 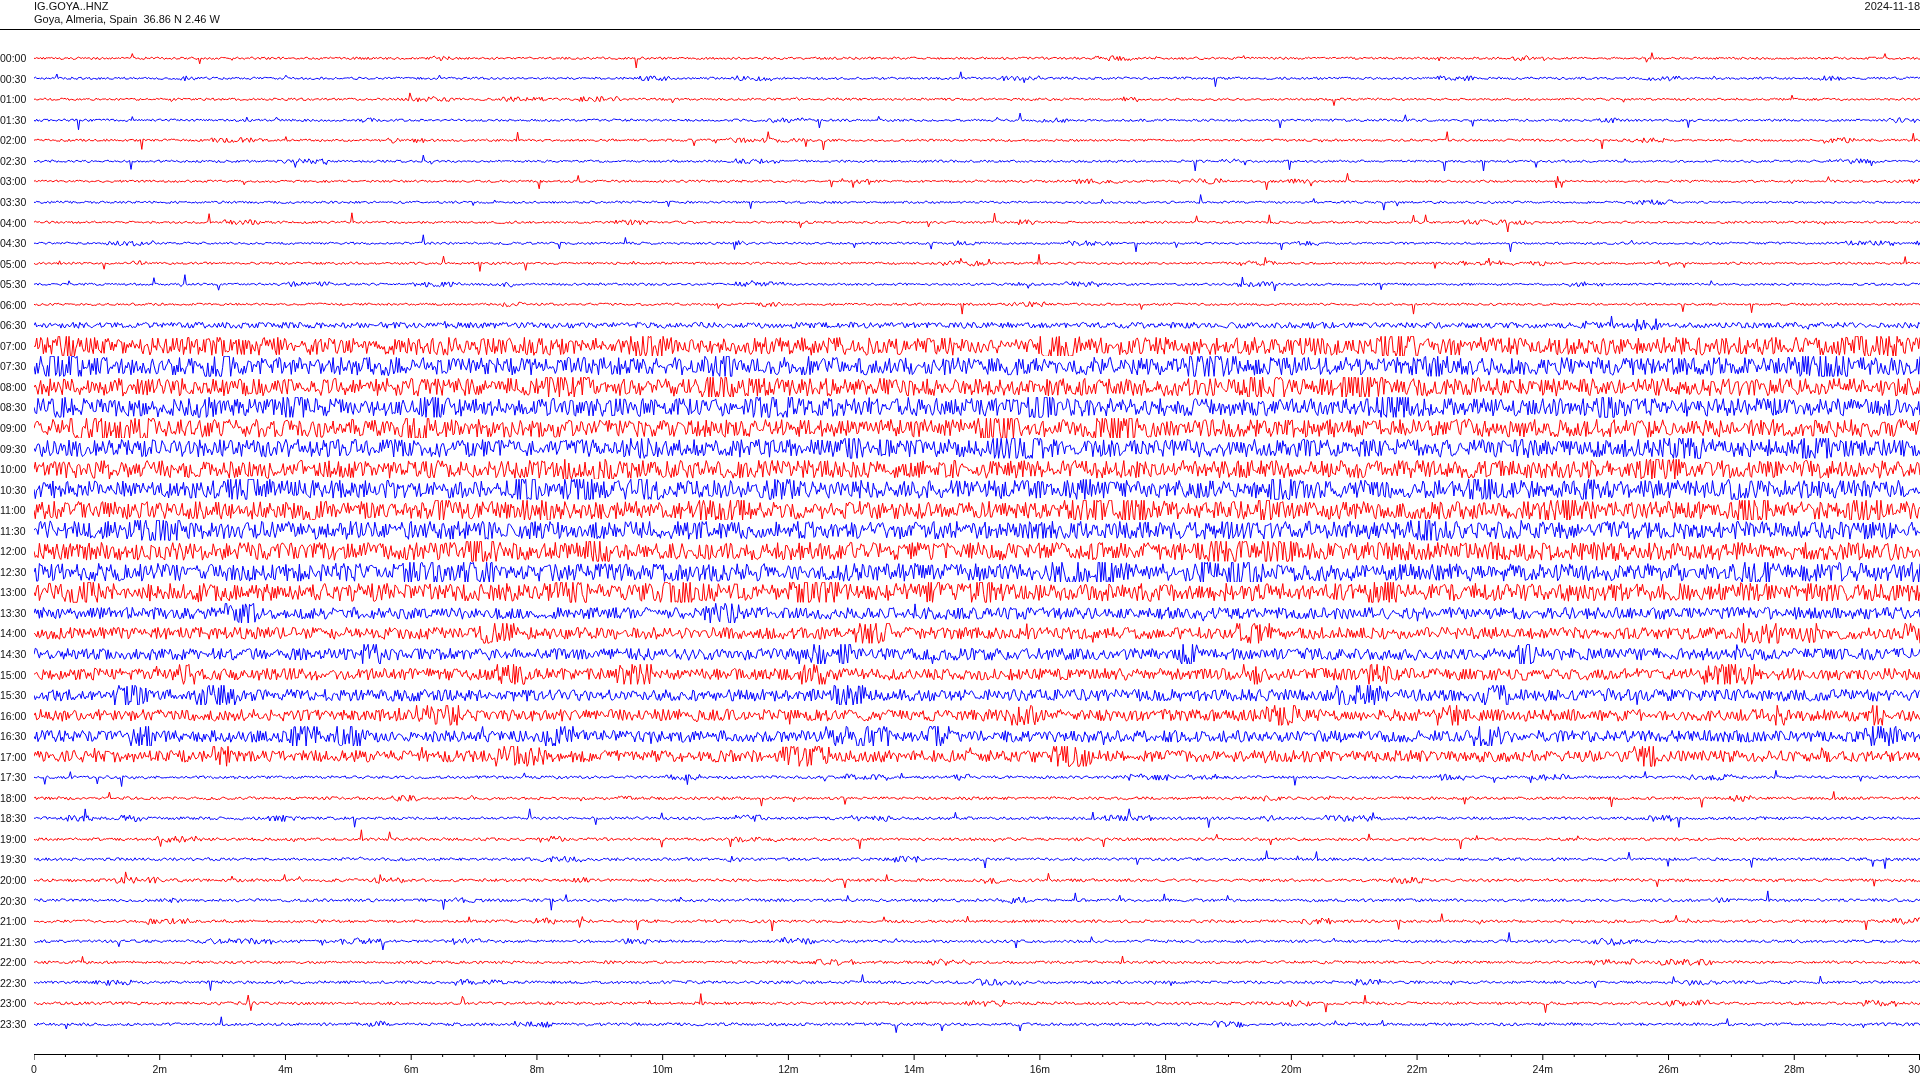 I want to click on time-label: 10:30, so click(x=14, y=489).